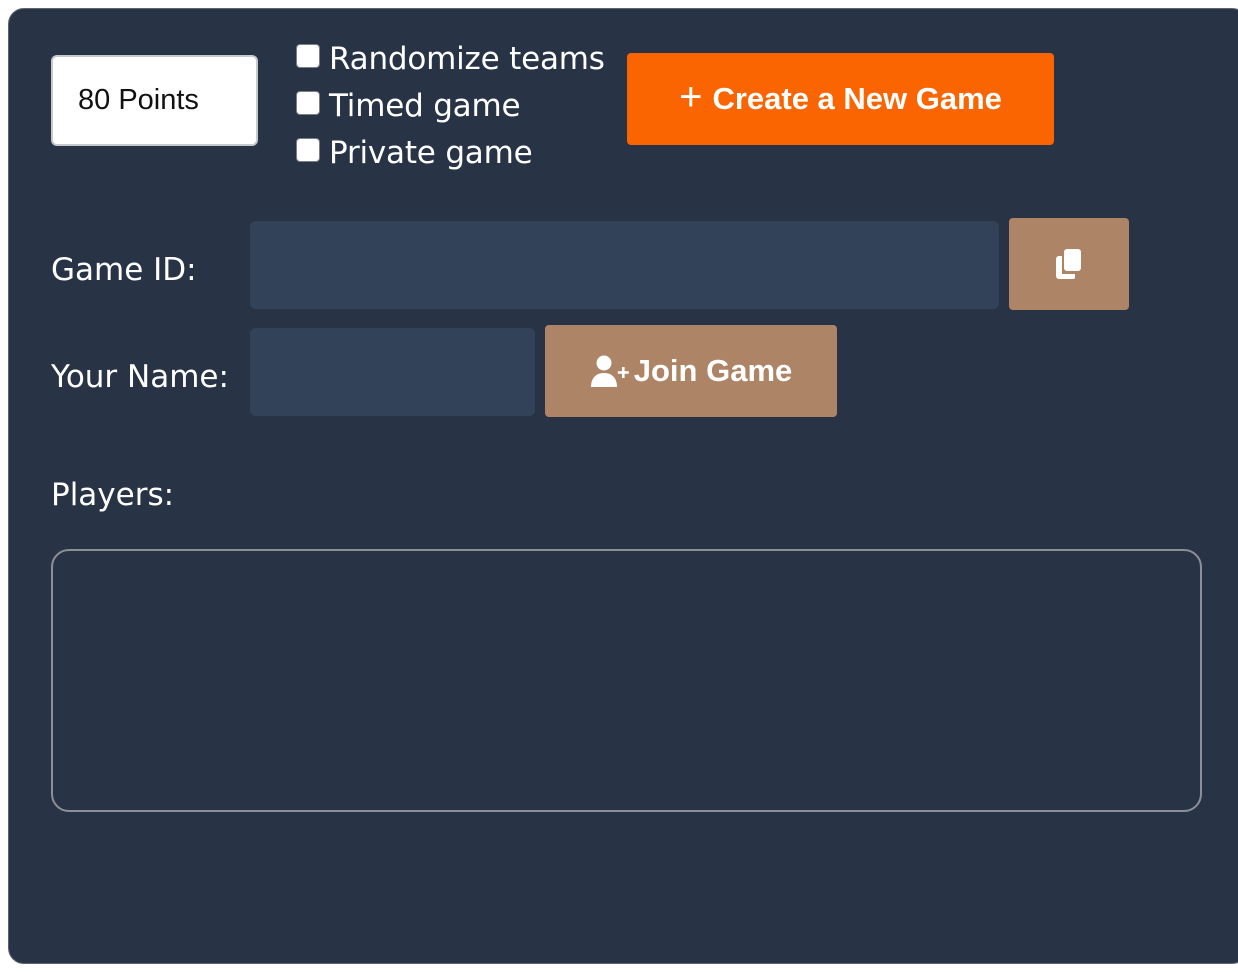  I want to click on join-game-button: Join Game, so click(691, 371).